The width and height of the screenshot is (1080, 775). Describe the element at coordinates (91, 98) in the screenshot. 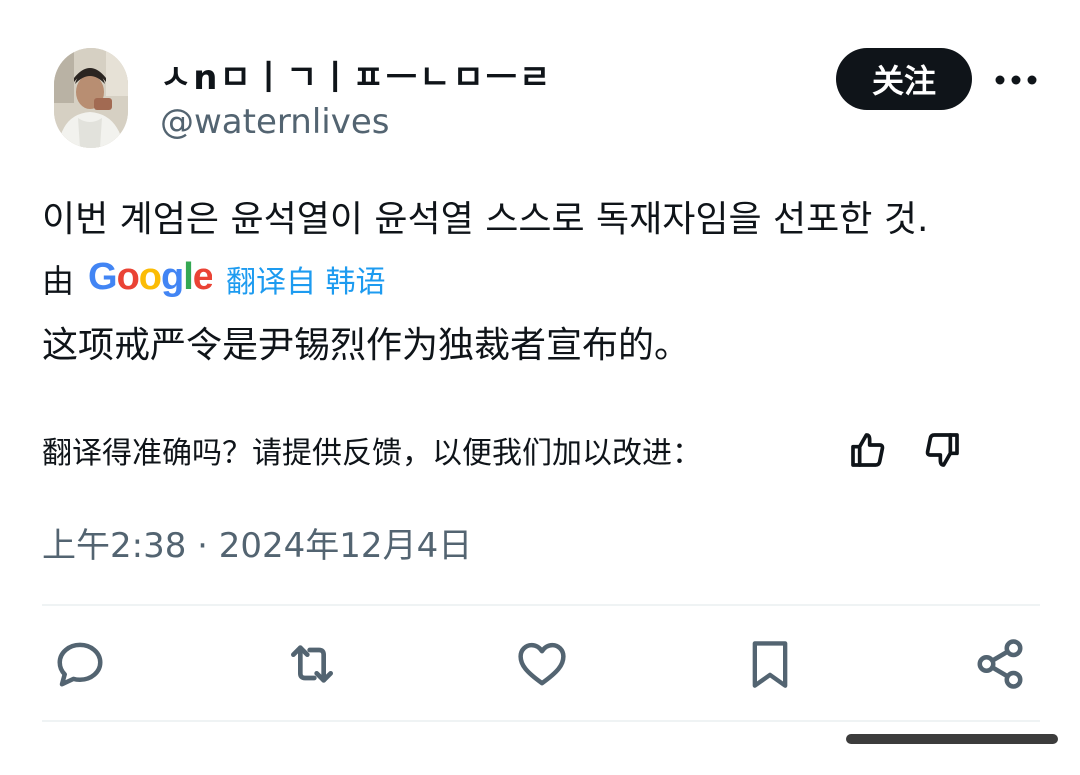

I see `avatar` at that location.